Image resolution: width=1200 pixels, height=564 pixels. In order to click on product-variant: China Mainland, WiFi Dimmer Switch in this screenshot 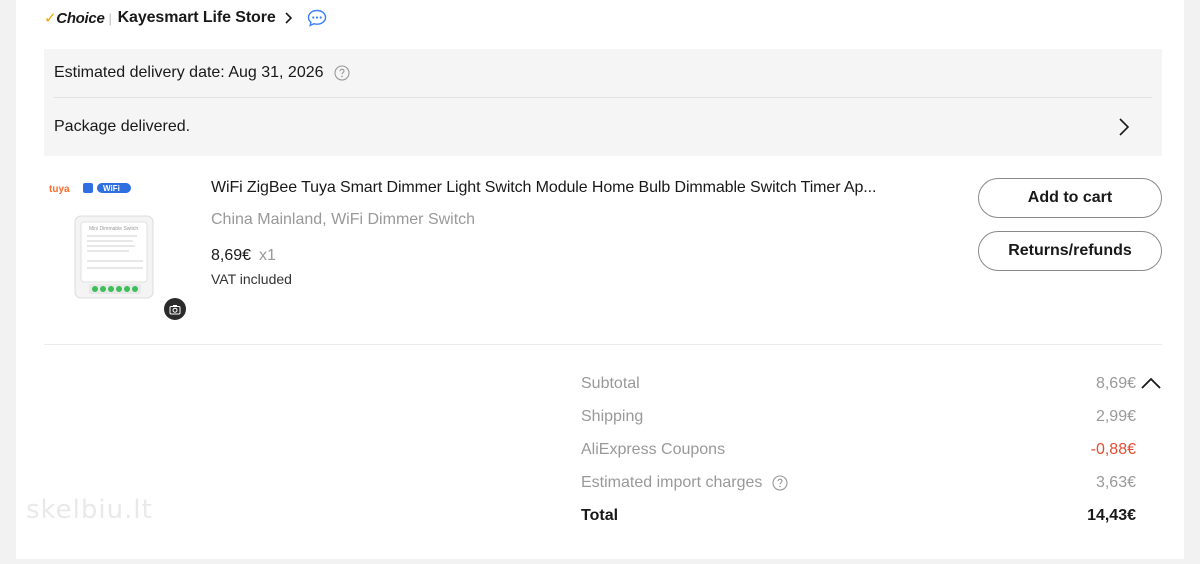, I will do `click(343, 219)`.